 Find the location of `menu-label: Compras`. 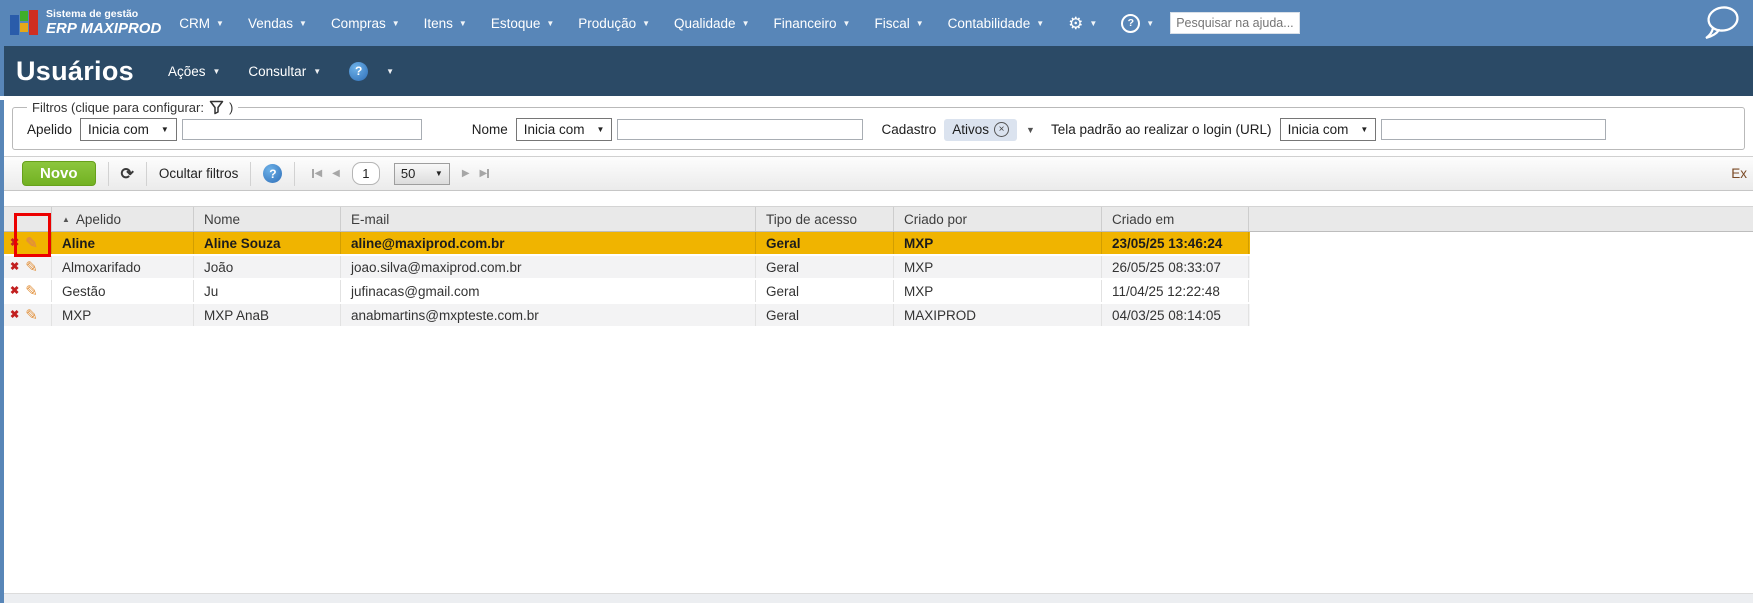

menu-label: Compras is located at coordinates (358, 23).